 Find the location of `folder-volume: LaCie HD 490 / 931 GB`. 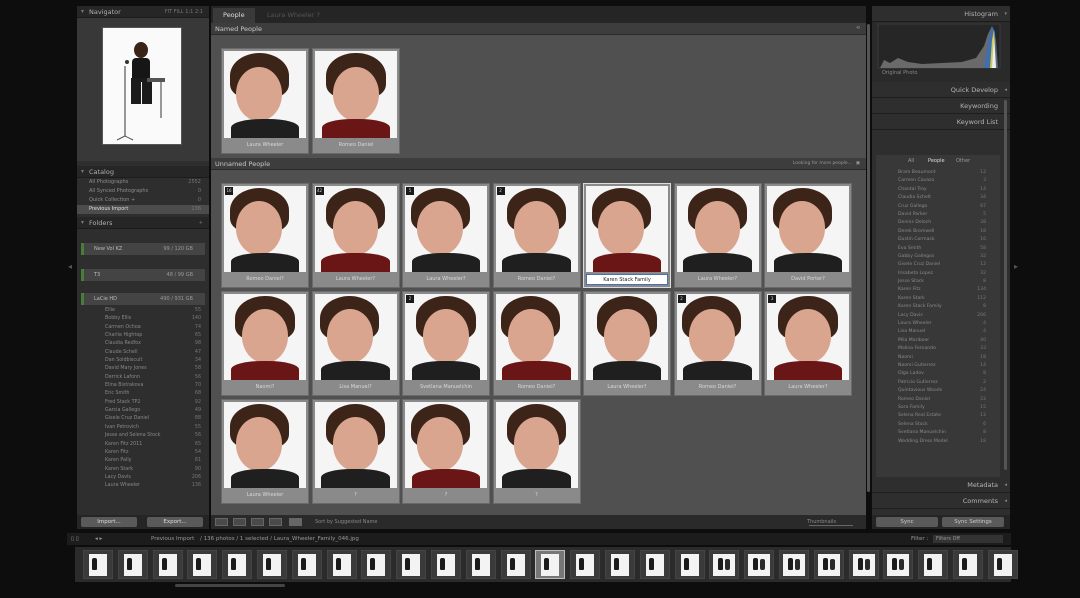

folder-volume: LaCie HD 490 / 931 GB is located at coordinates (143, 299).